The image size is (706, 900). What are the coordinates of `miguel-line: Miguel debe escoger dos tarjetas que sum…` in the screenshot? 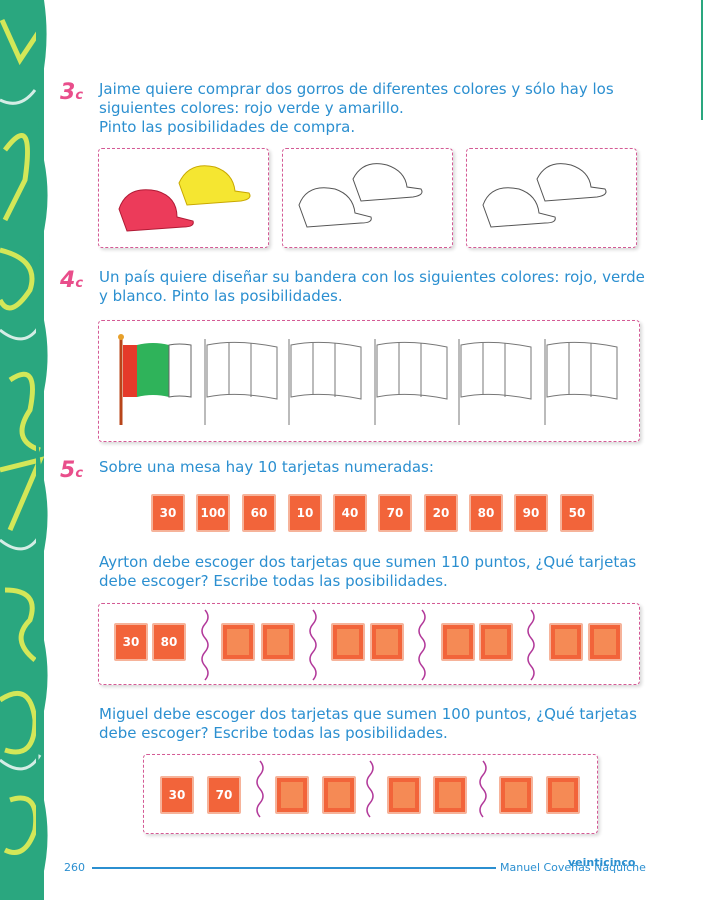 It's located at (368, 714).